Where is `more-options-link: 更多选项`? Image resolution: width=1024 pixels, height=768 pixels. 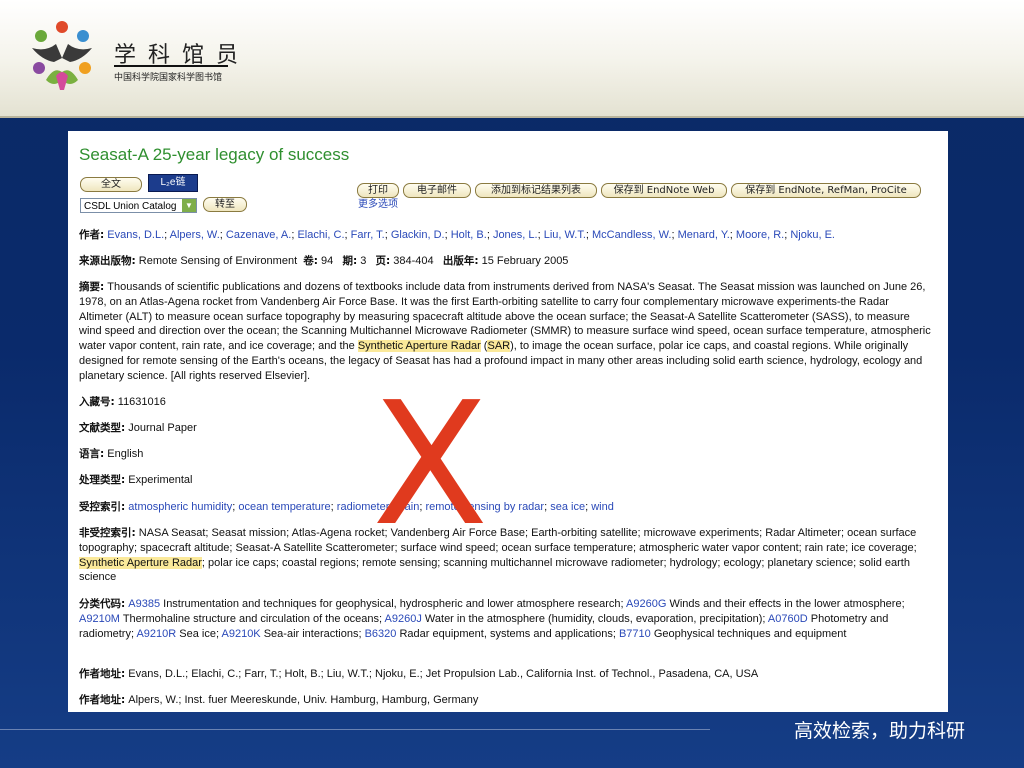 more-options-link: 更多选项 is located at coordinates (378, 202).